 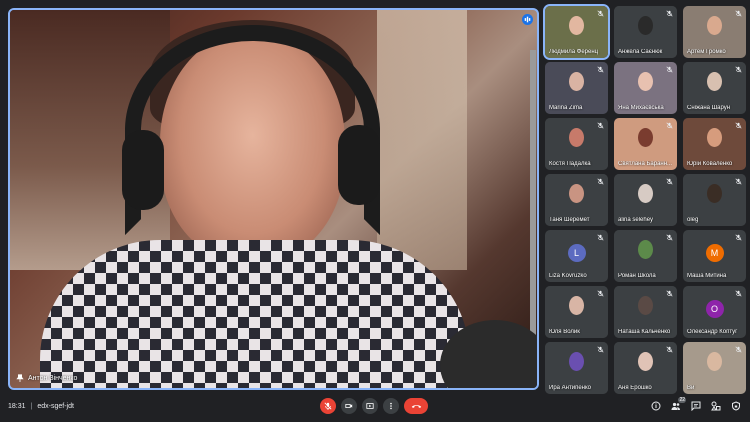 I want to click on more-options-button, so click(x=391, y=406).